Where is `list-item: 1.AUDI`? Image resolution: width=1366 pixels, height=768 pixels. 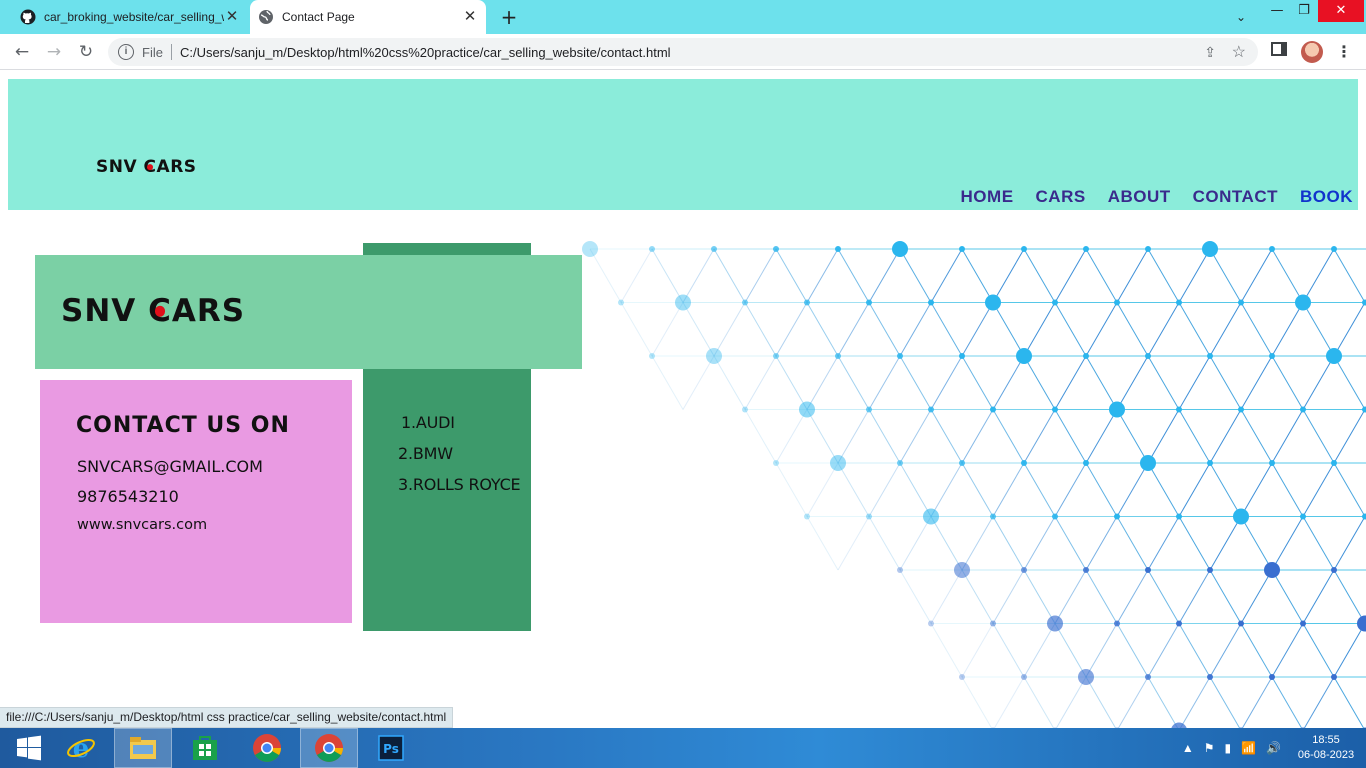 list-item: 1.AUDI is located at coordinates (428, 422).